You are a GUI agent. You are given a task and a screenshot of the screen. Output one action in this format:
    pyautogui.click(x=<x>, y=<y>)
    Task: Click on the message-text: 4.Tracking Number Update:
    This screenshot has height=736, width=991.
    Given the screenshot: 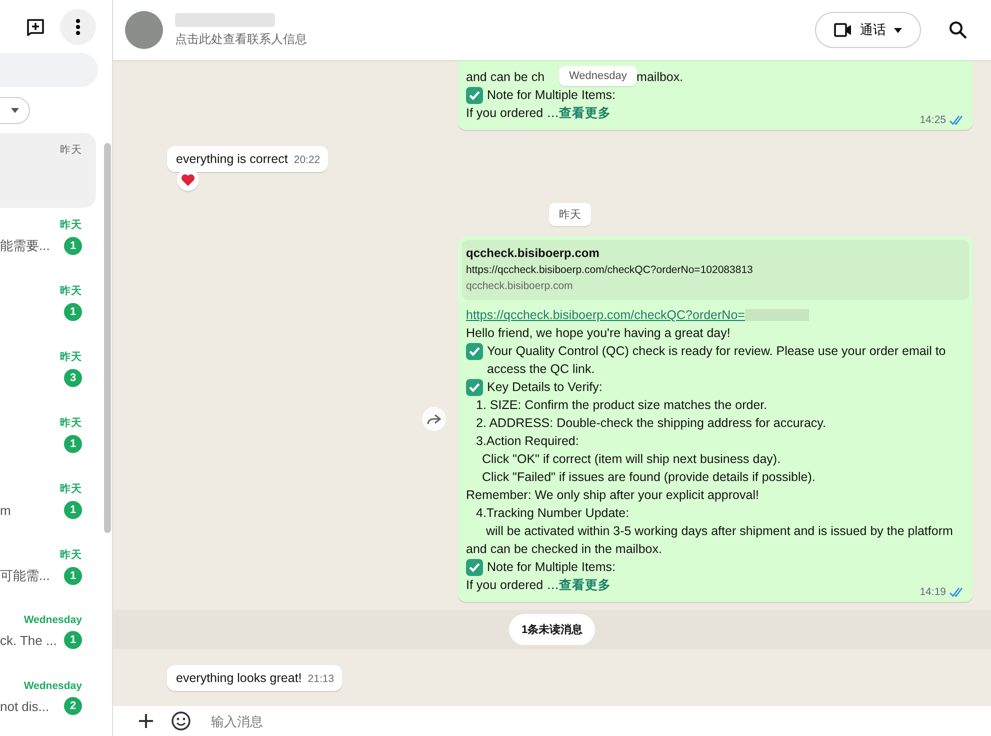 What is the action you would take?
    pyautogui.click(x=553, y=513)
    